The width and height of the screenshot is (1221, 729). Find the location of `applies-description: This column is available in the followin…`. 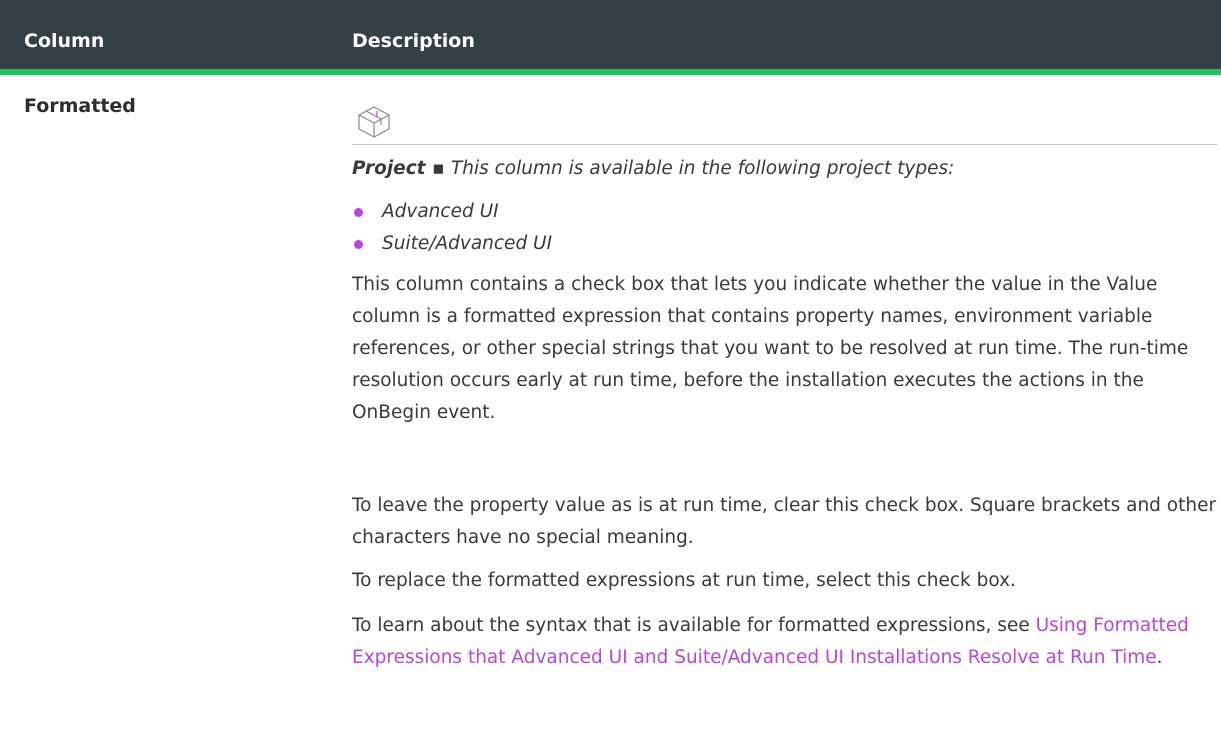

applies-description: This column is available in the followin… is located at coordinates (702, 168).